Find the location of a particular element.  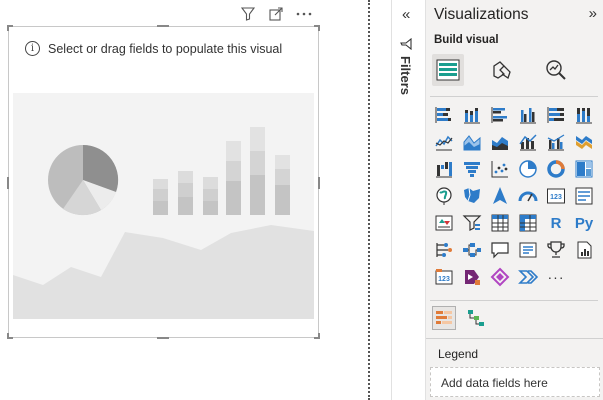

visual-header is located at coordinates (276, 14).